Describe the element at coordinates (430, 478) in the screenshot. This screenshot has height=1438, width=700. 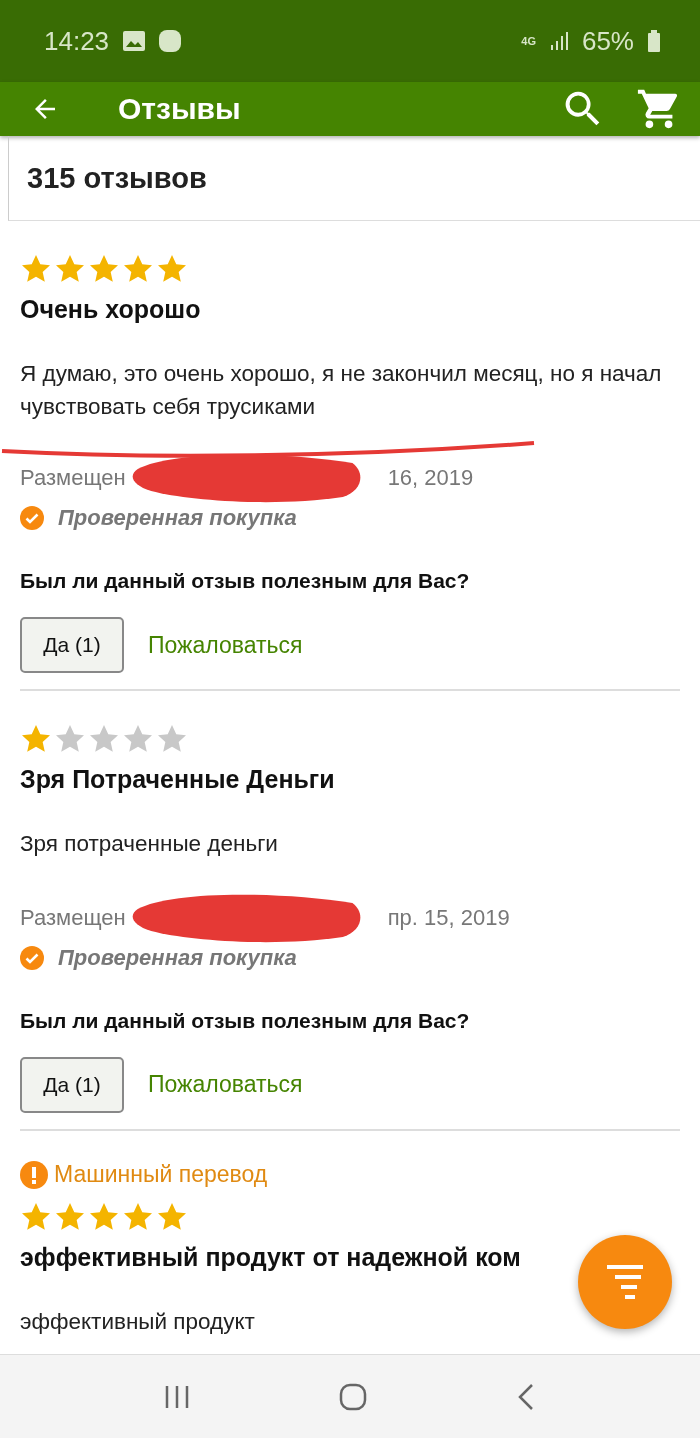
I see `posted-date: 16, 2019` at that location.